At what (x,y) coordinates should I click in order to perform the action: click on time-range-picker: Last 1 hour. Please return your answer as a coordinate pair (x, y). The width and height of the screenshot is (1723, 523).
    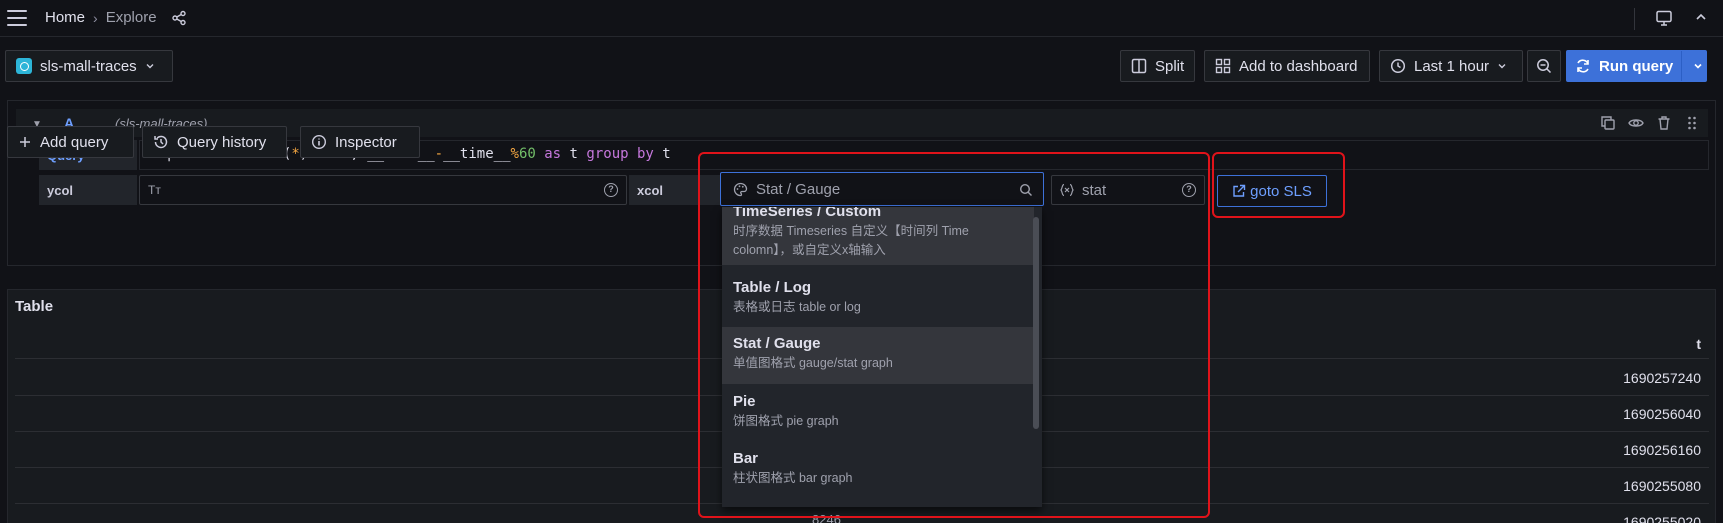
    Looking at the image, I should click on (1451, 66).